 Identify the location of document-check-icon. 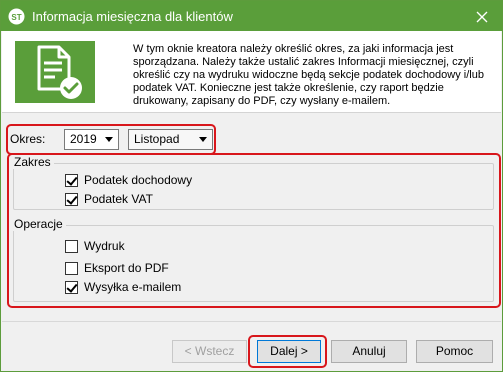
(55, 72).